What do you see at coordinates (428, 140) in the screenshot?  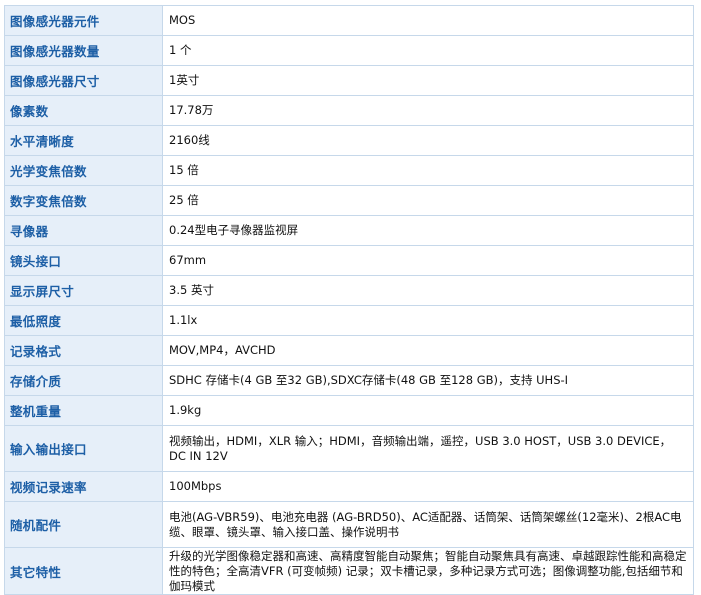 I see `spec-value: 2160线` at bounding box center [428, 140].